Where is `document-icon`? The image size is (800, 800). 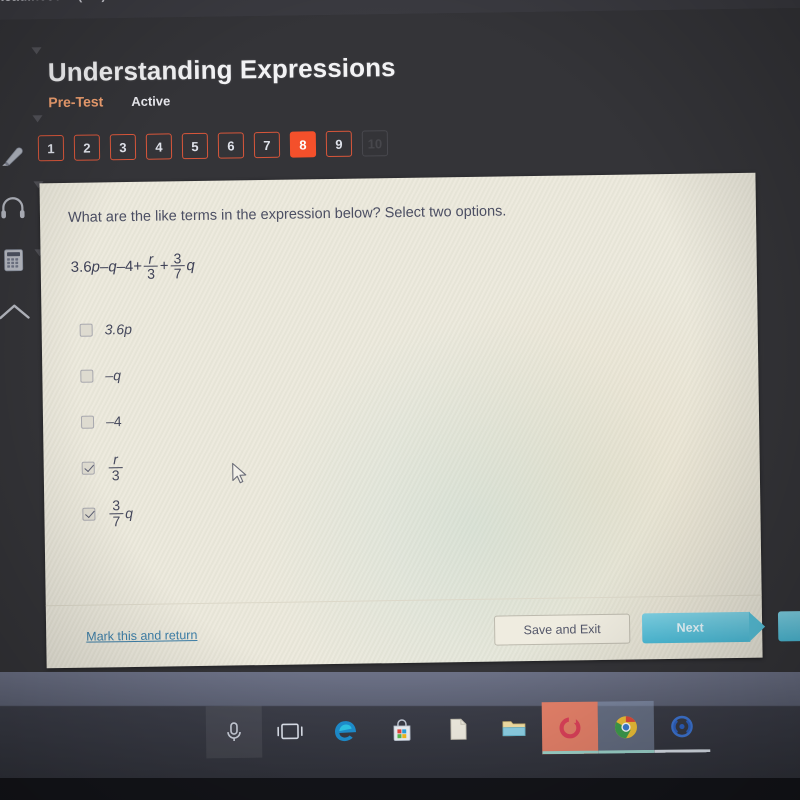 document-icon is located at coordinates (458, 729).